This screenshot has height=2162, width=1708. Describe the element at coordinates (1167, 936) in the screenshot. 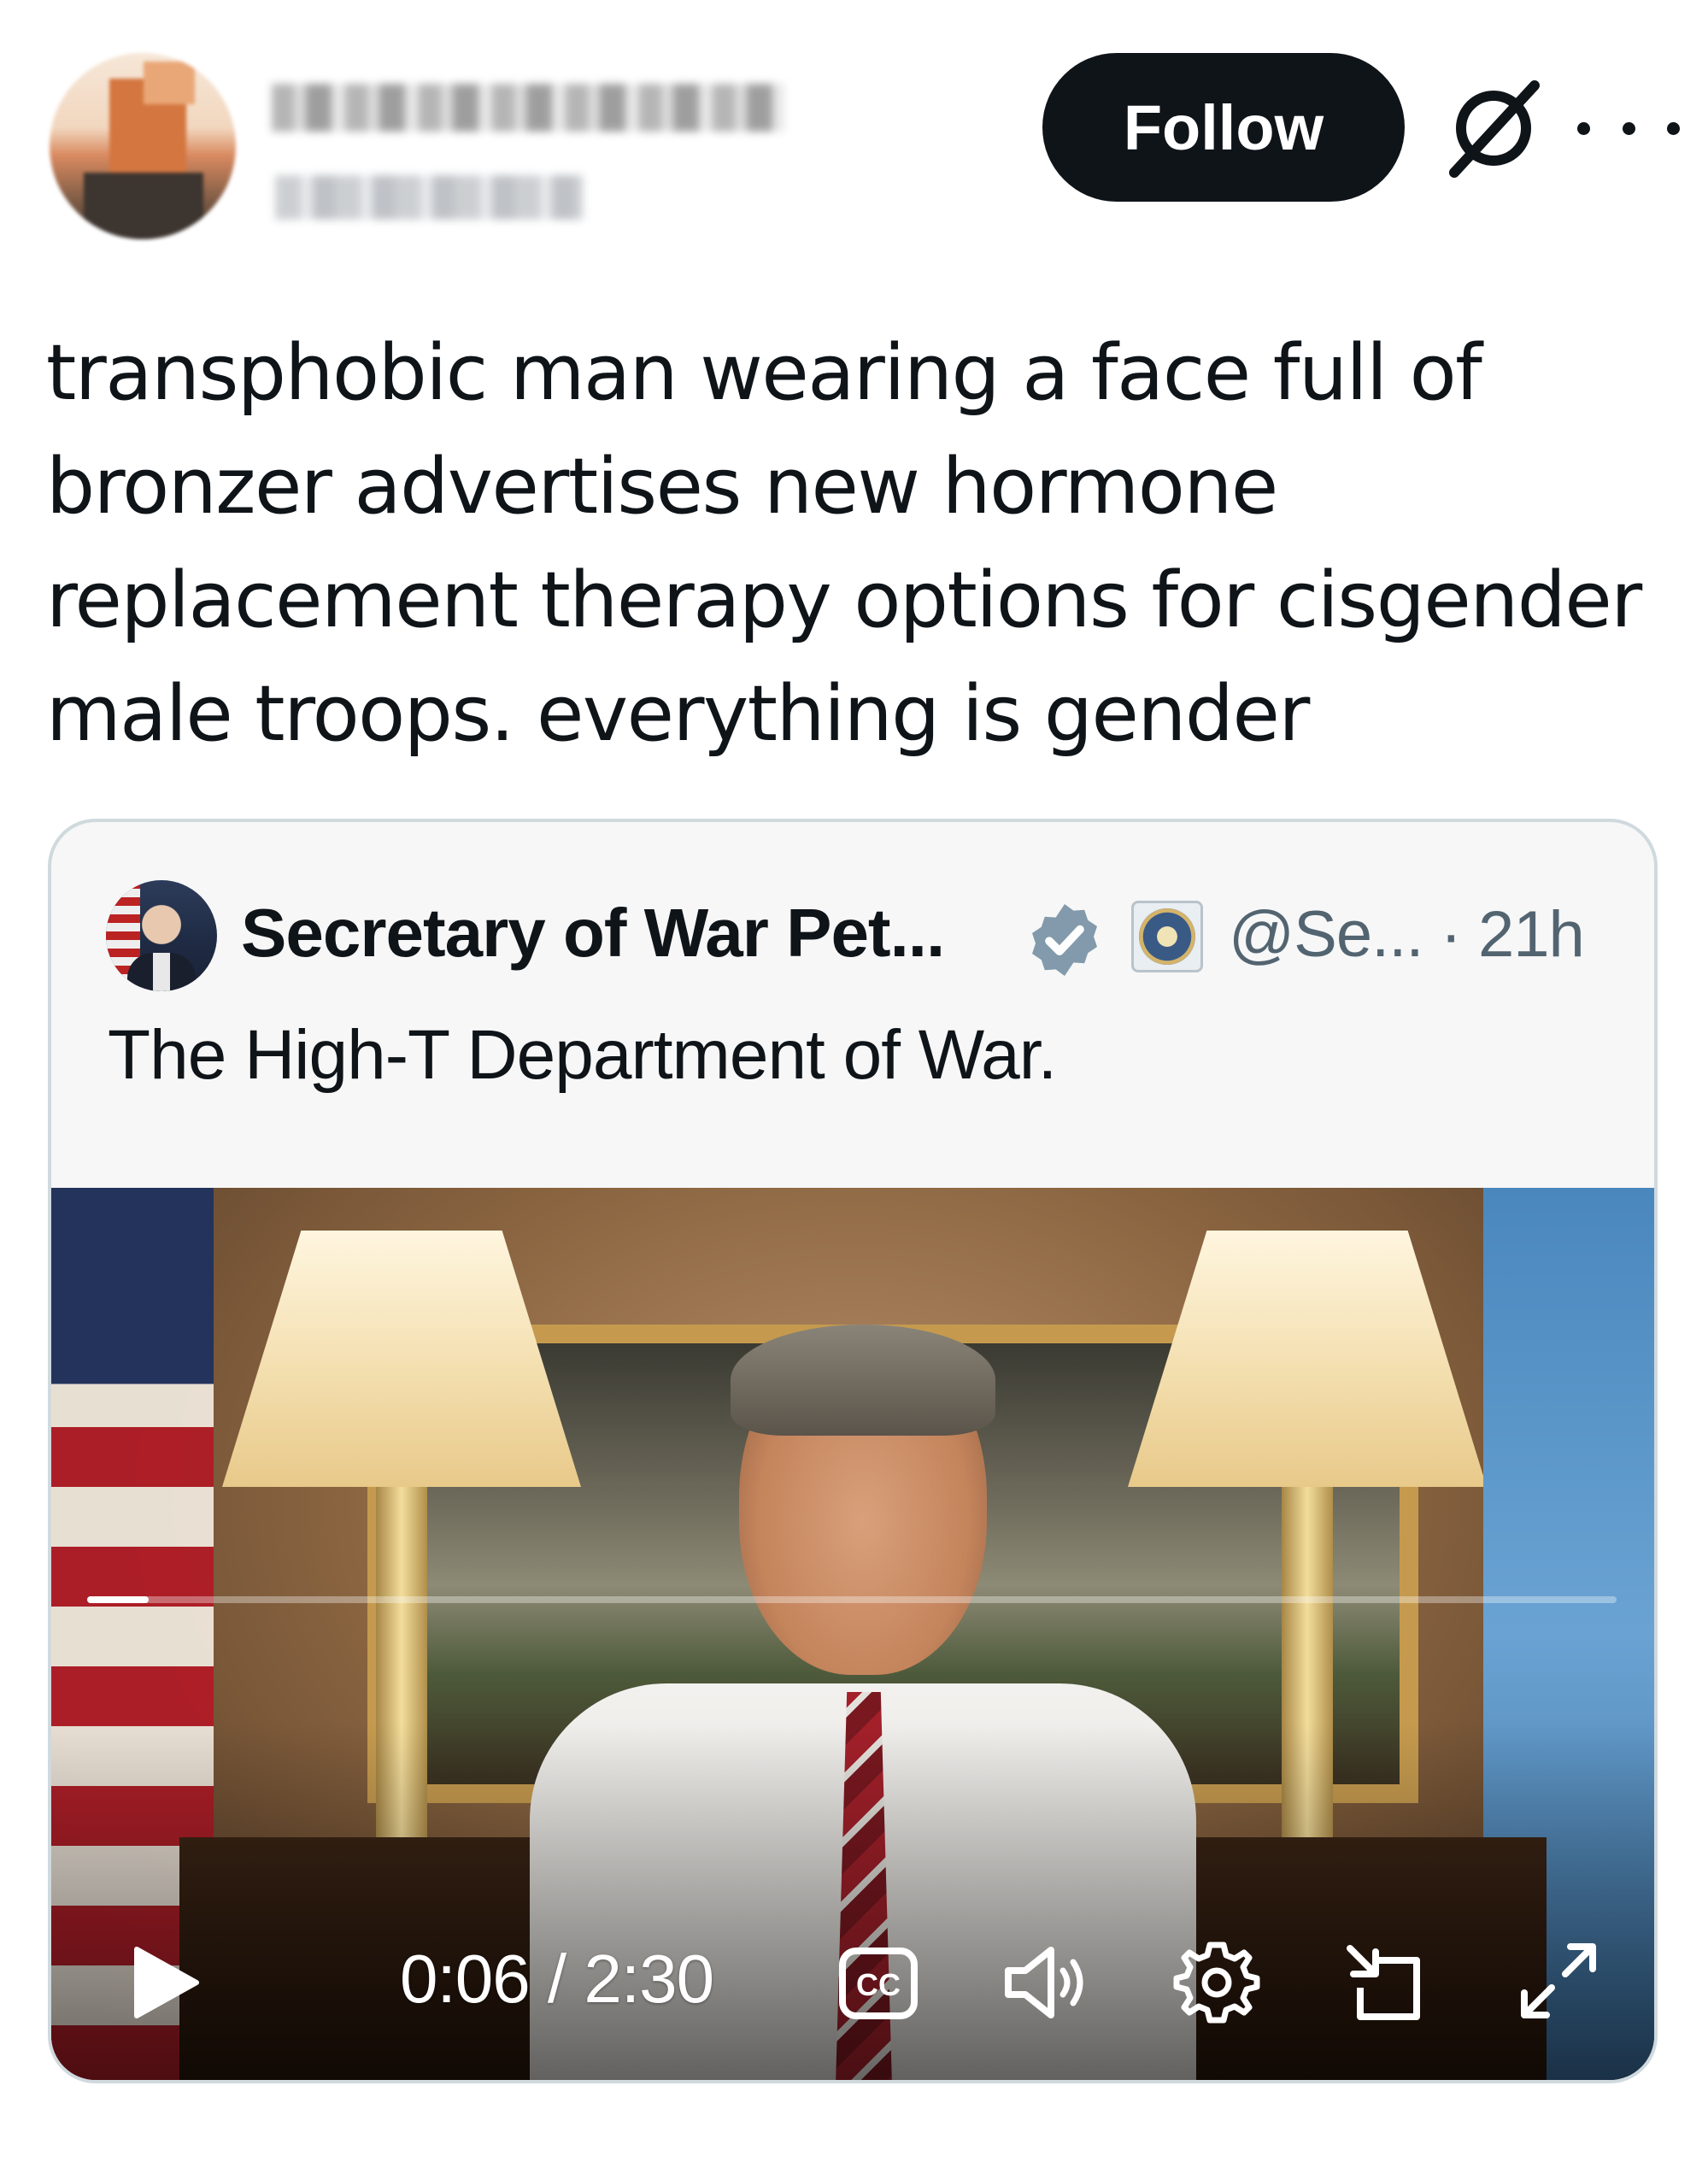

I see `affiliate-seal-icon` at that location.